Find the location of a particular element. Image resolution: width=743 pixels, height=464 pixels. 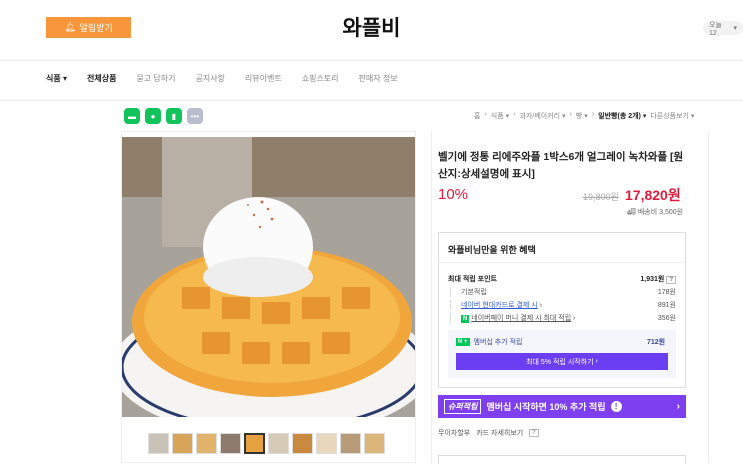

benefit-title: 와플비님만을 위한 혜택 is located at coordinates (492, 250).